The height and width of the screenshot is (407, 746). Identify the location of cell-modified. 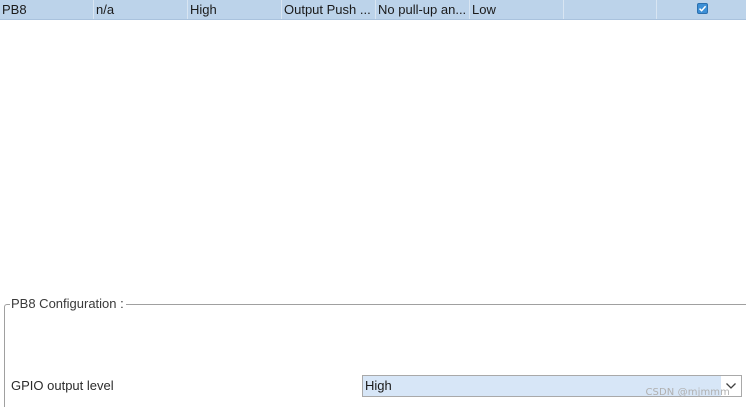
(701, 9).